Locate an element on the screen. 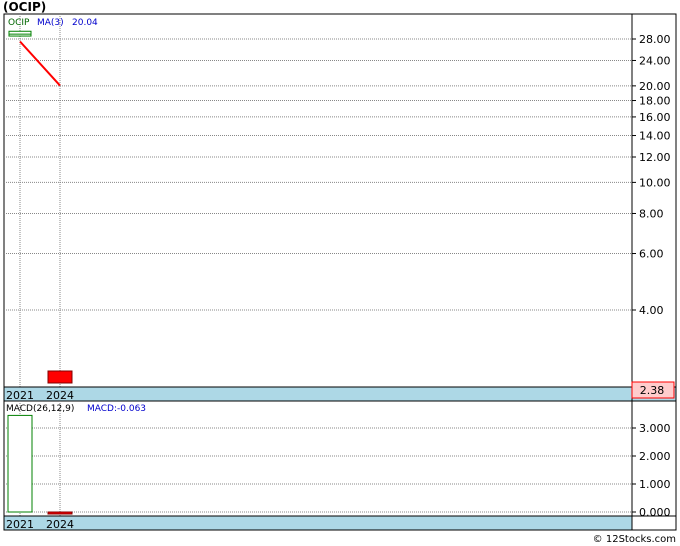  price-tick-label: 10.00 is located at coordinates (655, 182).